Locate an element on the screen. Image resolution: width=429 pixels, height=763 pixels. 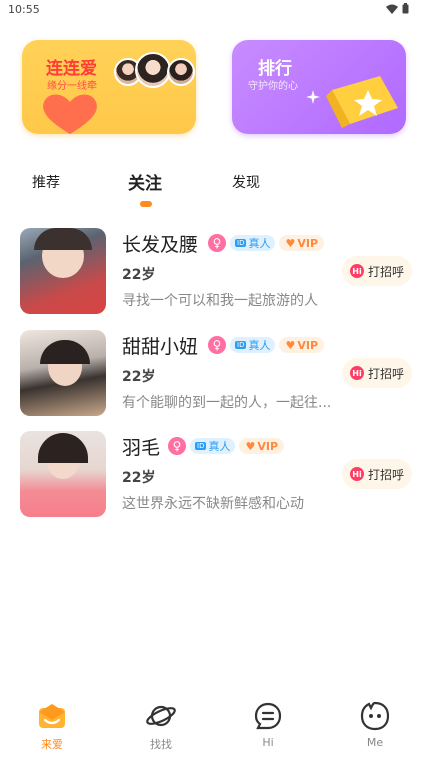
banner-title: 连连爱 is located at coordinates (71, 69).